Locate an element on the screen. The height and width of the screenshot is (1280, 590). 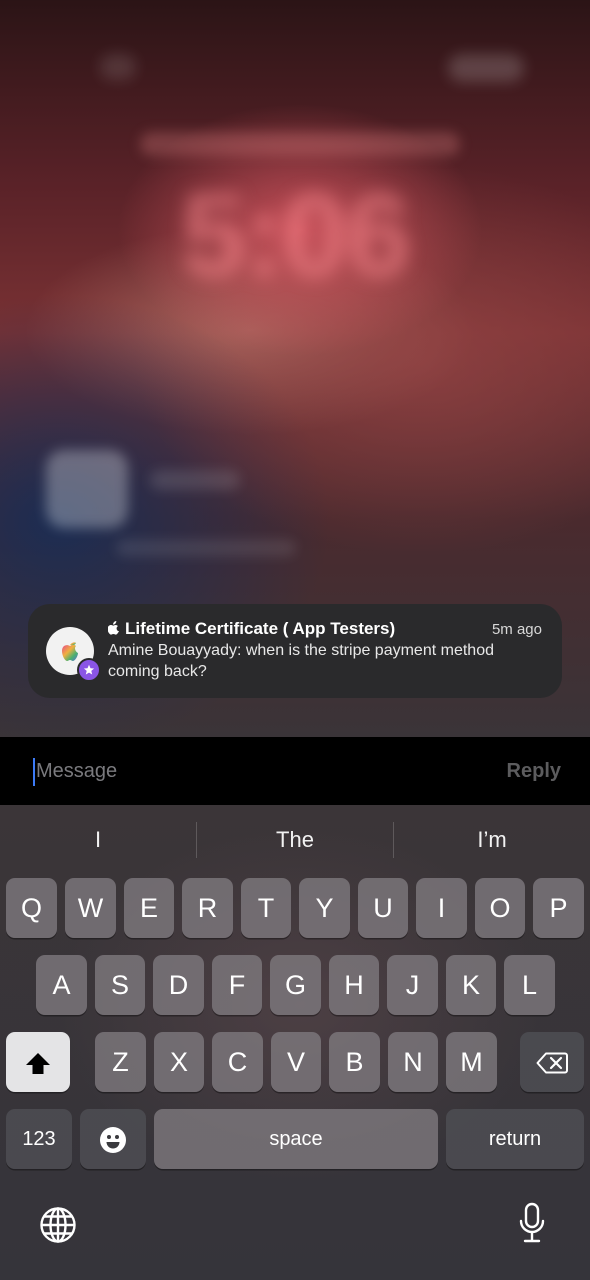
key-b: B is located at coordinates (354, 1062).